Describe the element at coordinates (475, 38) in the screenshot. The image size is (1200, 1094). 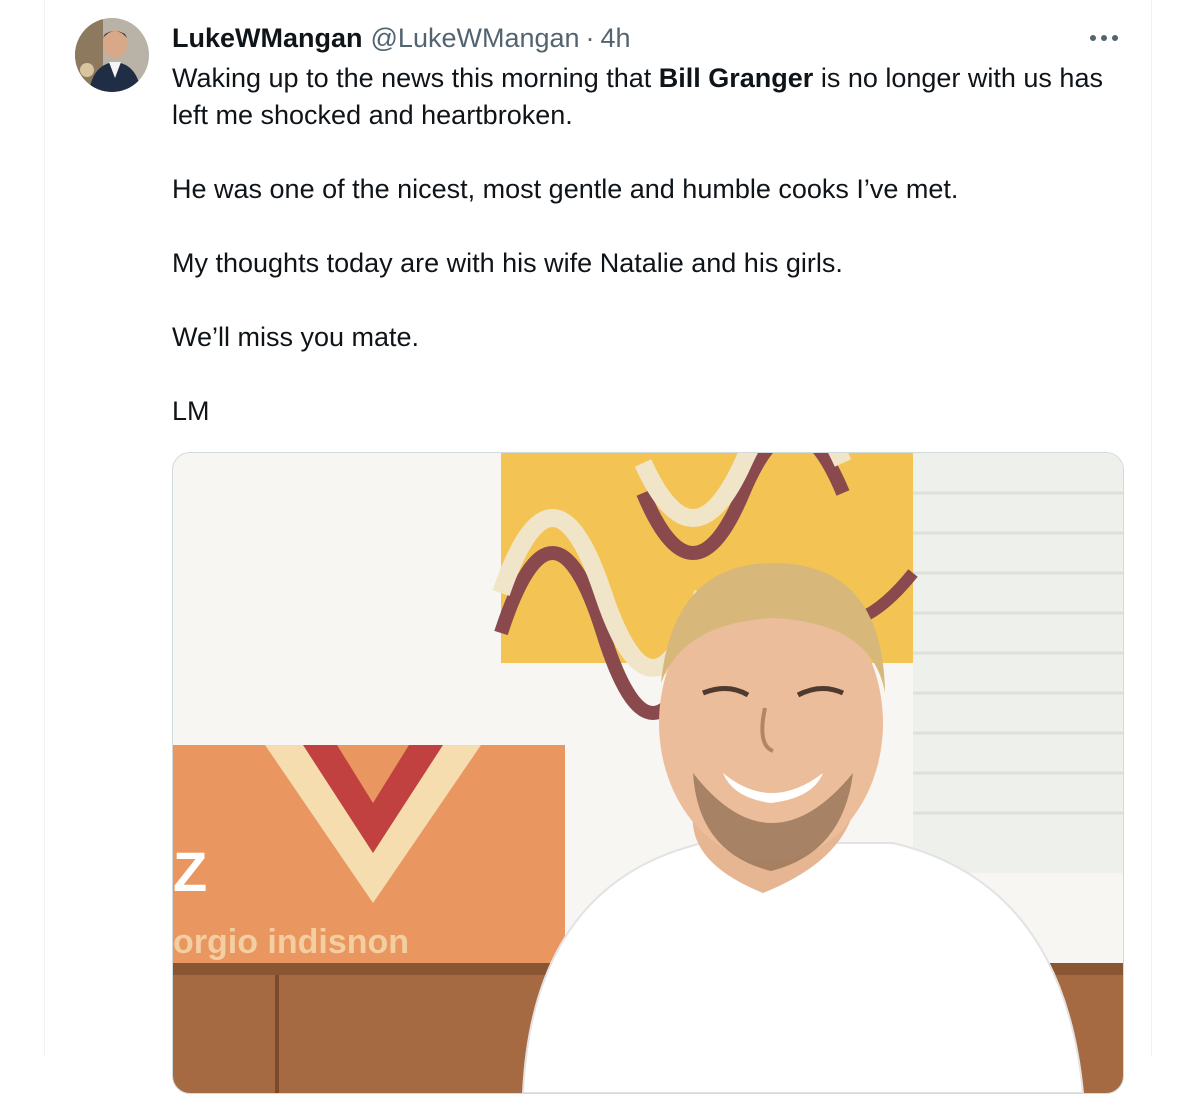
I see `author-handle: @LukeWMangan` at that location.